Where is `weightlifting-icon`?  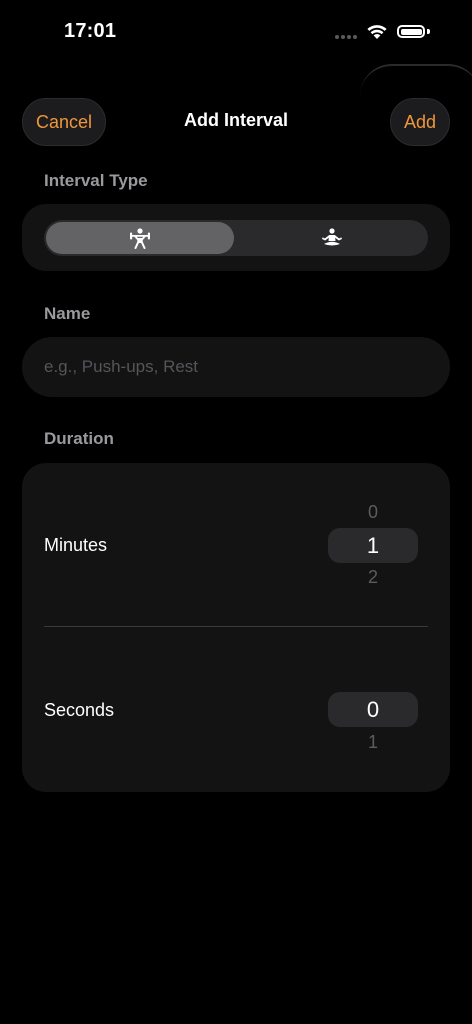 weightlifting-icon is located at coordinates (140, 238).